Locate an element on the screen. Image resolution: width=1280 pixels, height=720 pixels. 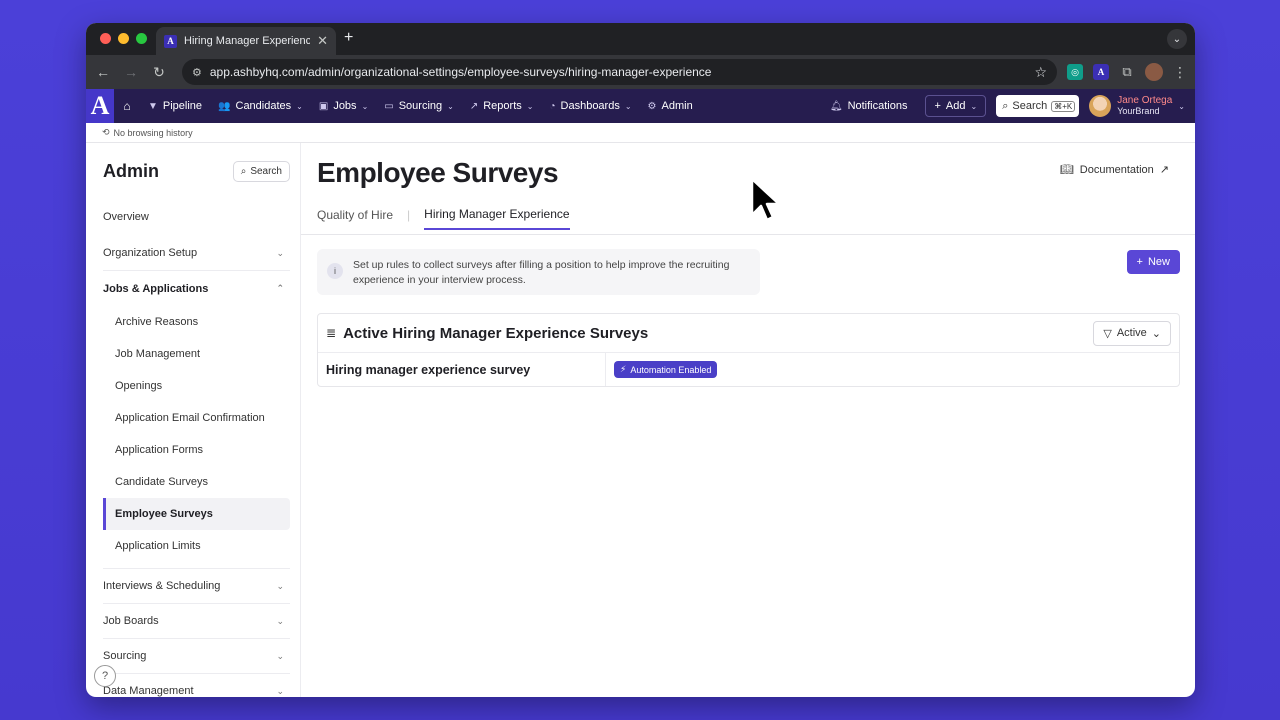
search-label: Search is located at coordinates (1030, 106).